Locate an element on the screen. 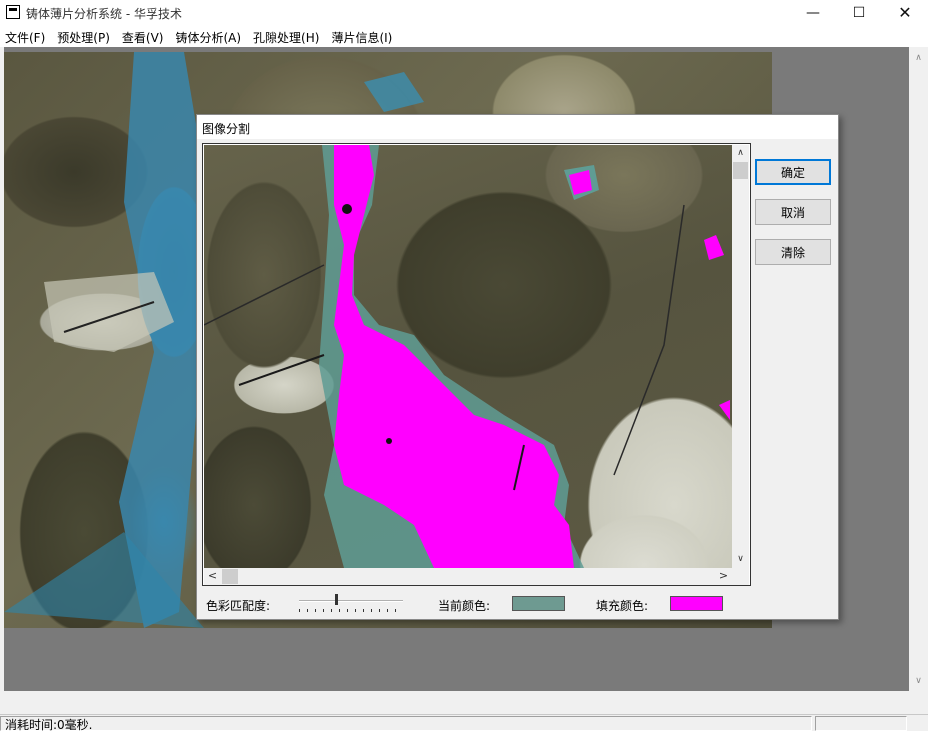 The height and width of the screenshot is (731, 928). close-button: ✕ is located at coordinates (905, 12).